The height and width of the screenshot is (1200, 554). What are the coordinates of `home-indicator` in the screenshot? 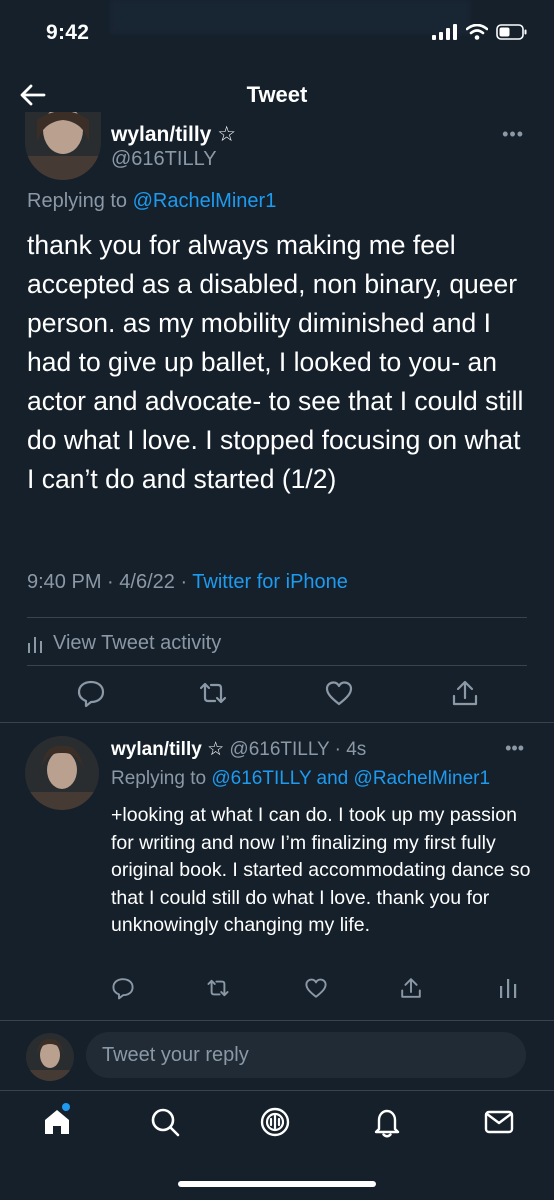 It's located at (277, 1184).